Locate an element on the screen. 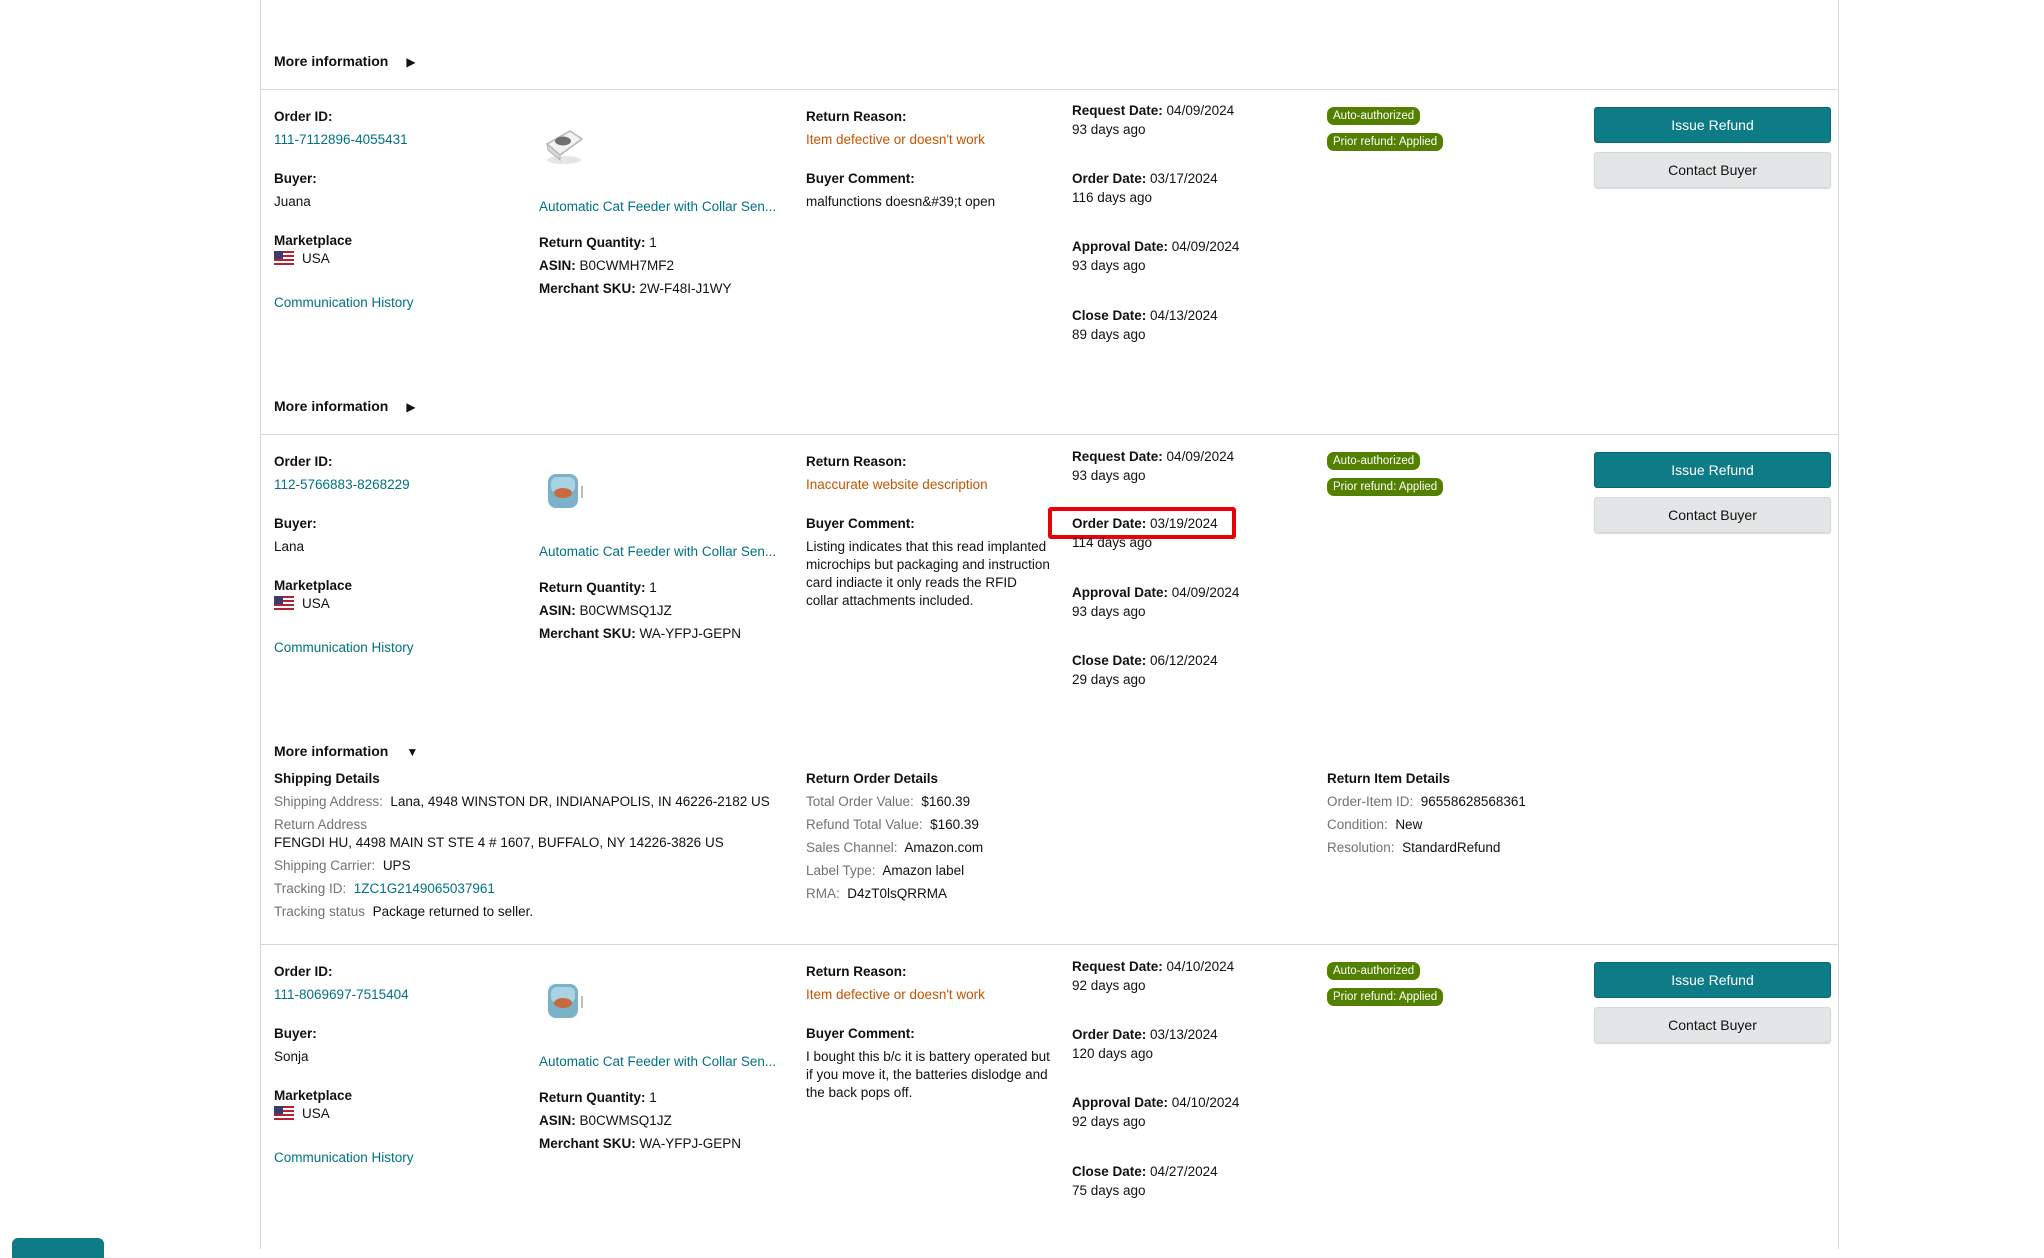 The height and width of the screenshot is (1258, 2044). auto-authorized-badge: Auto-authorized is located at coordinates (1374, 971).